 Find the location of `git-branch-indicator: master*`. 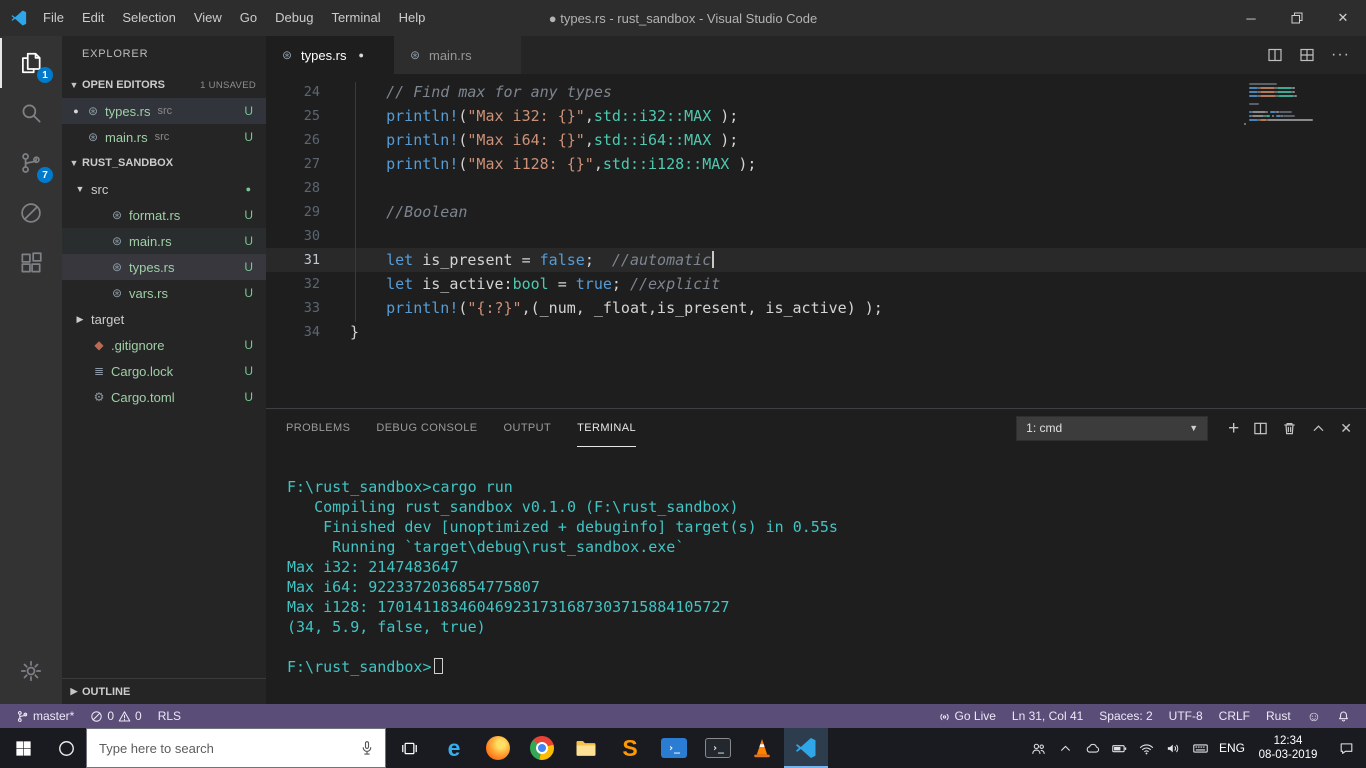

git-branch-indicator: master* is located at coordinates (45, 716).